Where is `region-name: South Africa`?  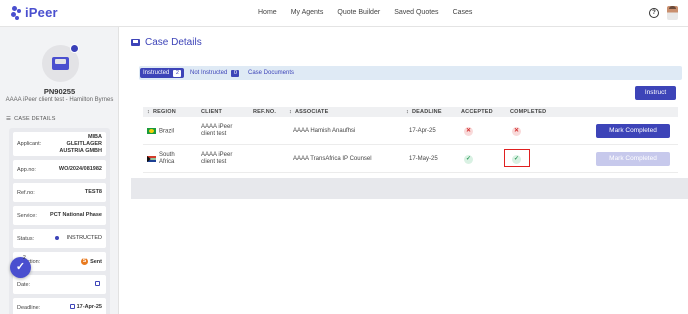 region-name: South Africa is located at coordinates (167, 158).